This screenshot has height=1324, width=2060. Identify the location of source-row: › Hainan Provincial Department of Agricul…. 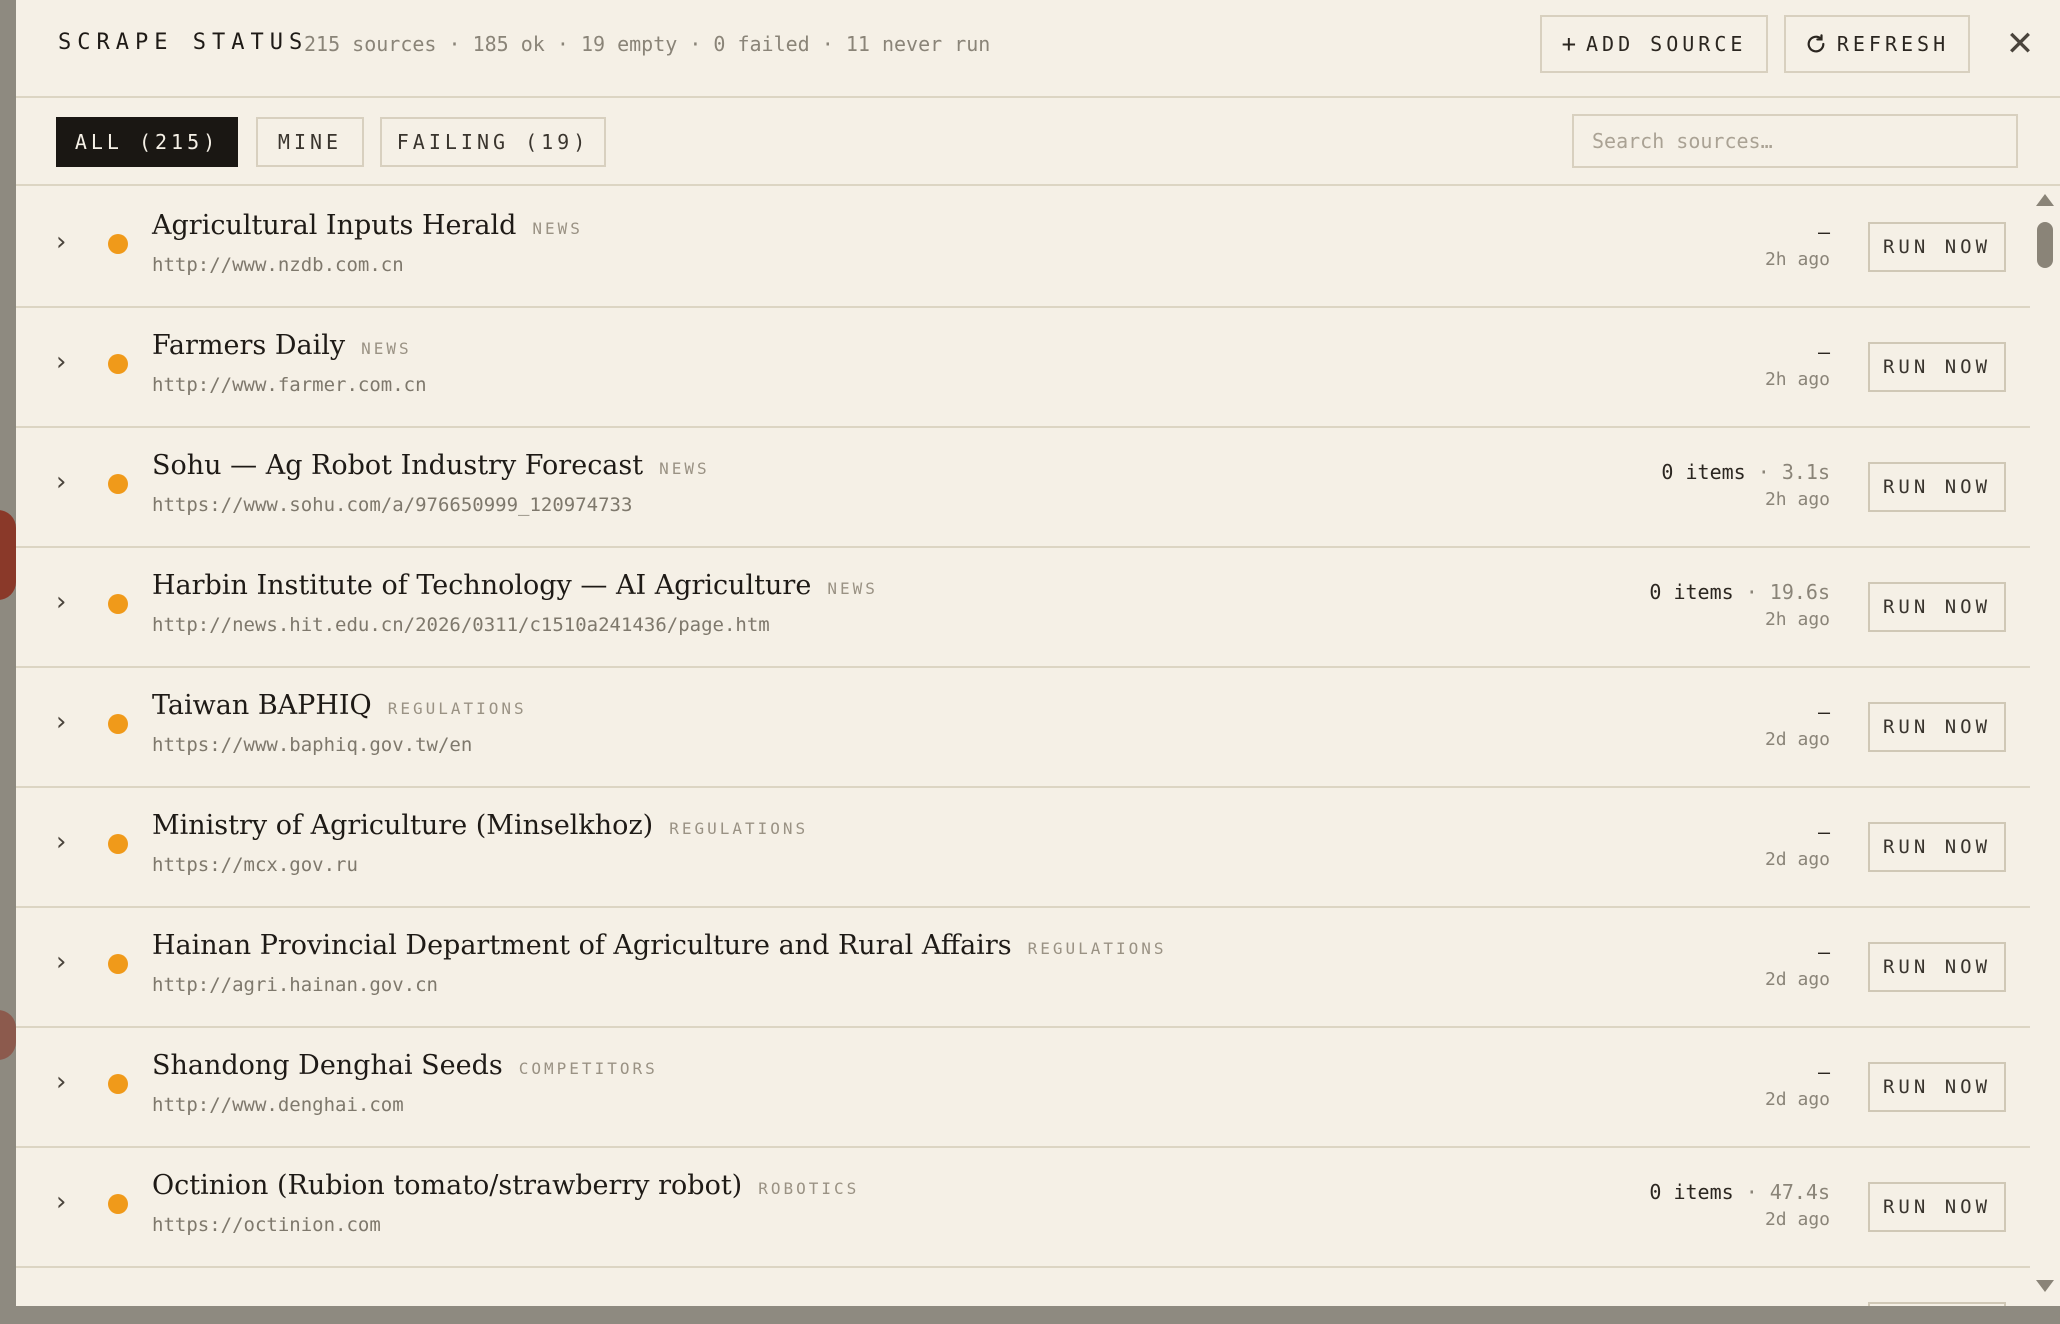
(1023, 968).